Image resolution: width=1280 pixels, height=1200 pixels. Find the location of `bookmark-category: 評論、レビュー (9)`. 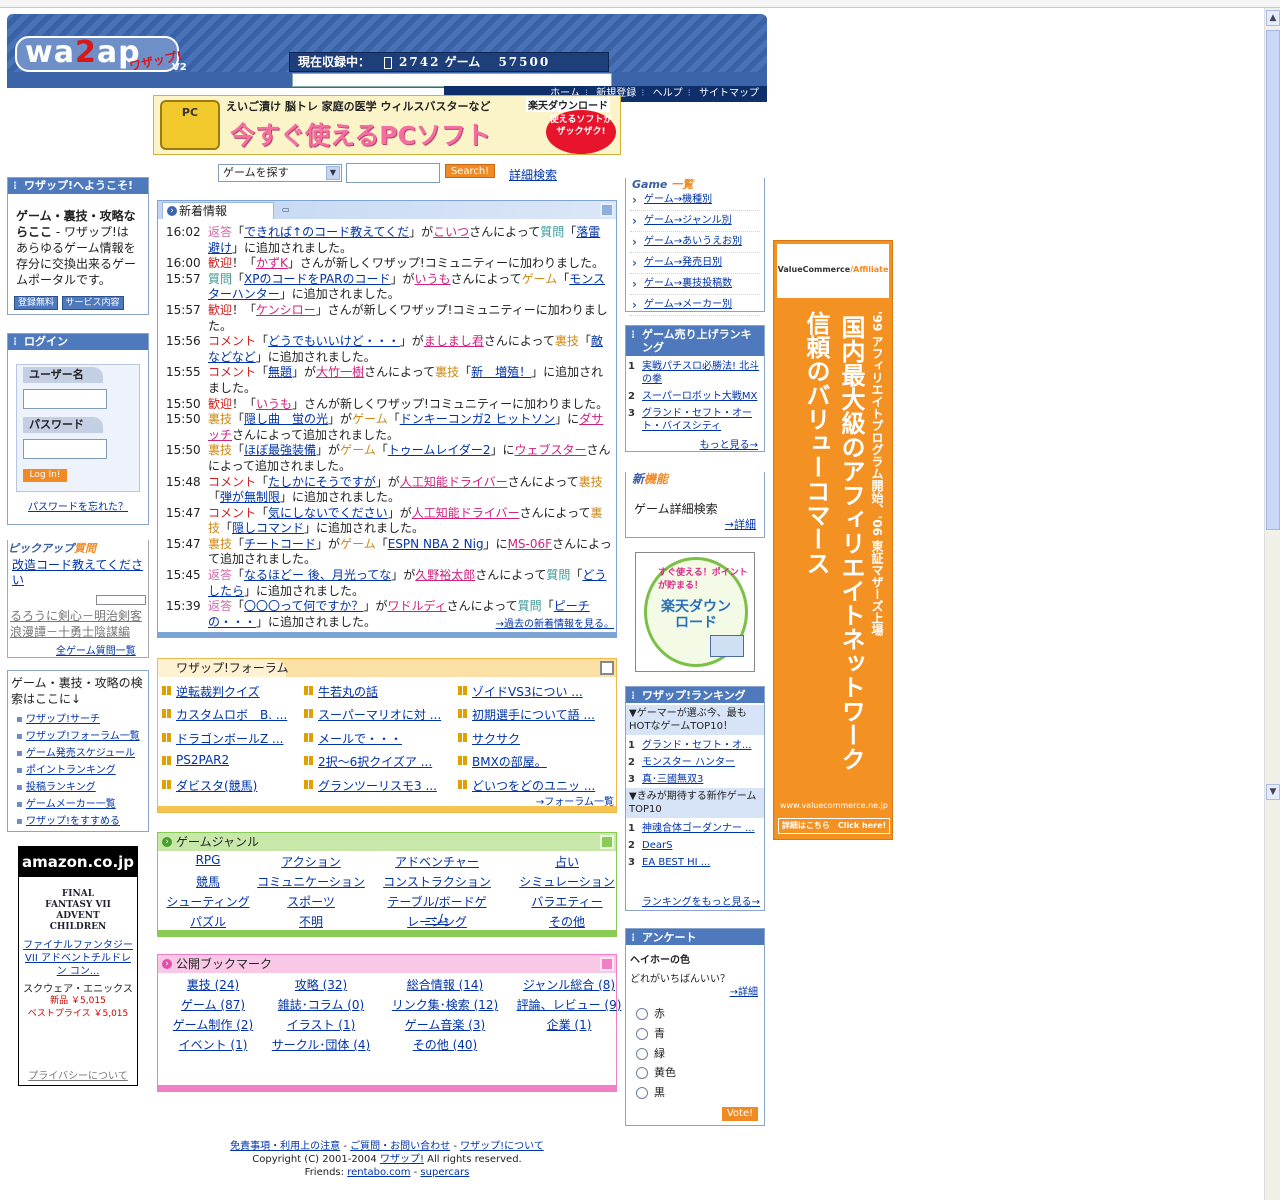

bookmark-category: 評論、レビュー (9) is located at coordinates (569, 1004).